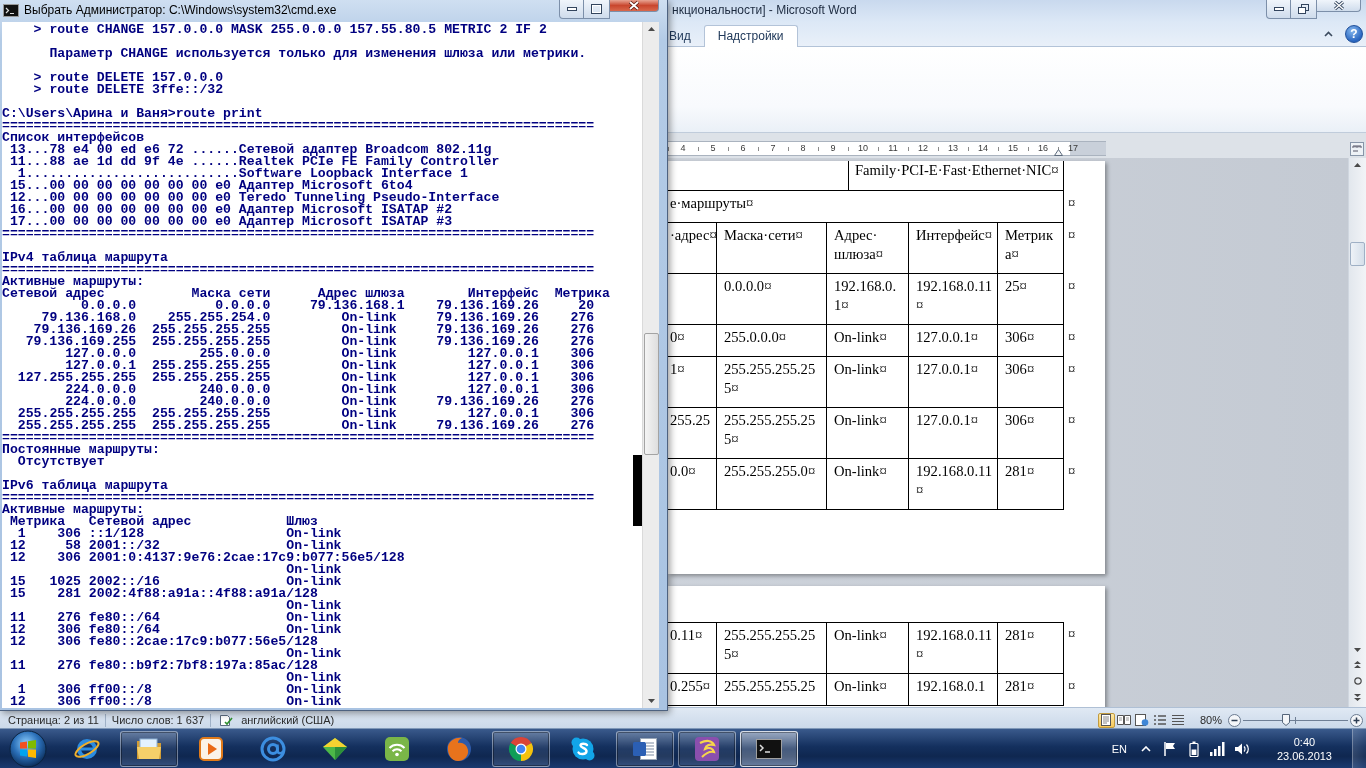 The width and height of the screenshot is (1366, 768). Describe the element at coordinates (397, 748) in the screenshot. I see `wifi-icon` at that location.